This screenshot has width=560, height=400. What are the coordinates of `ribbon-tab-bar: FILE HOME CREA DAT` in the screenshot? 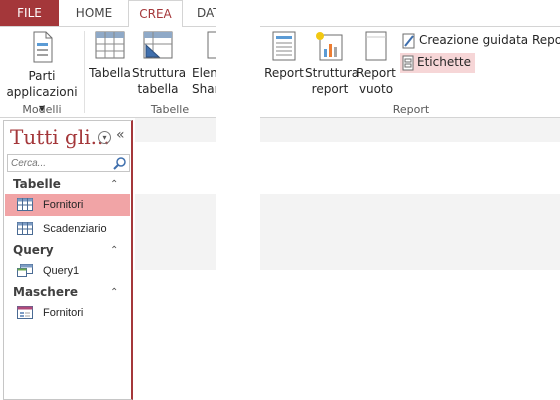 It's located at (280, 13).